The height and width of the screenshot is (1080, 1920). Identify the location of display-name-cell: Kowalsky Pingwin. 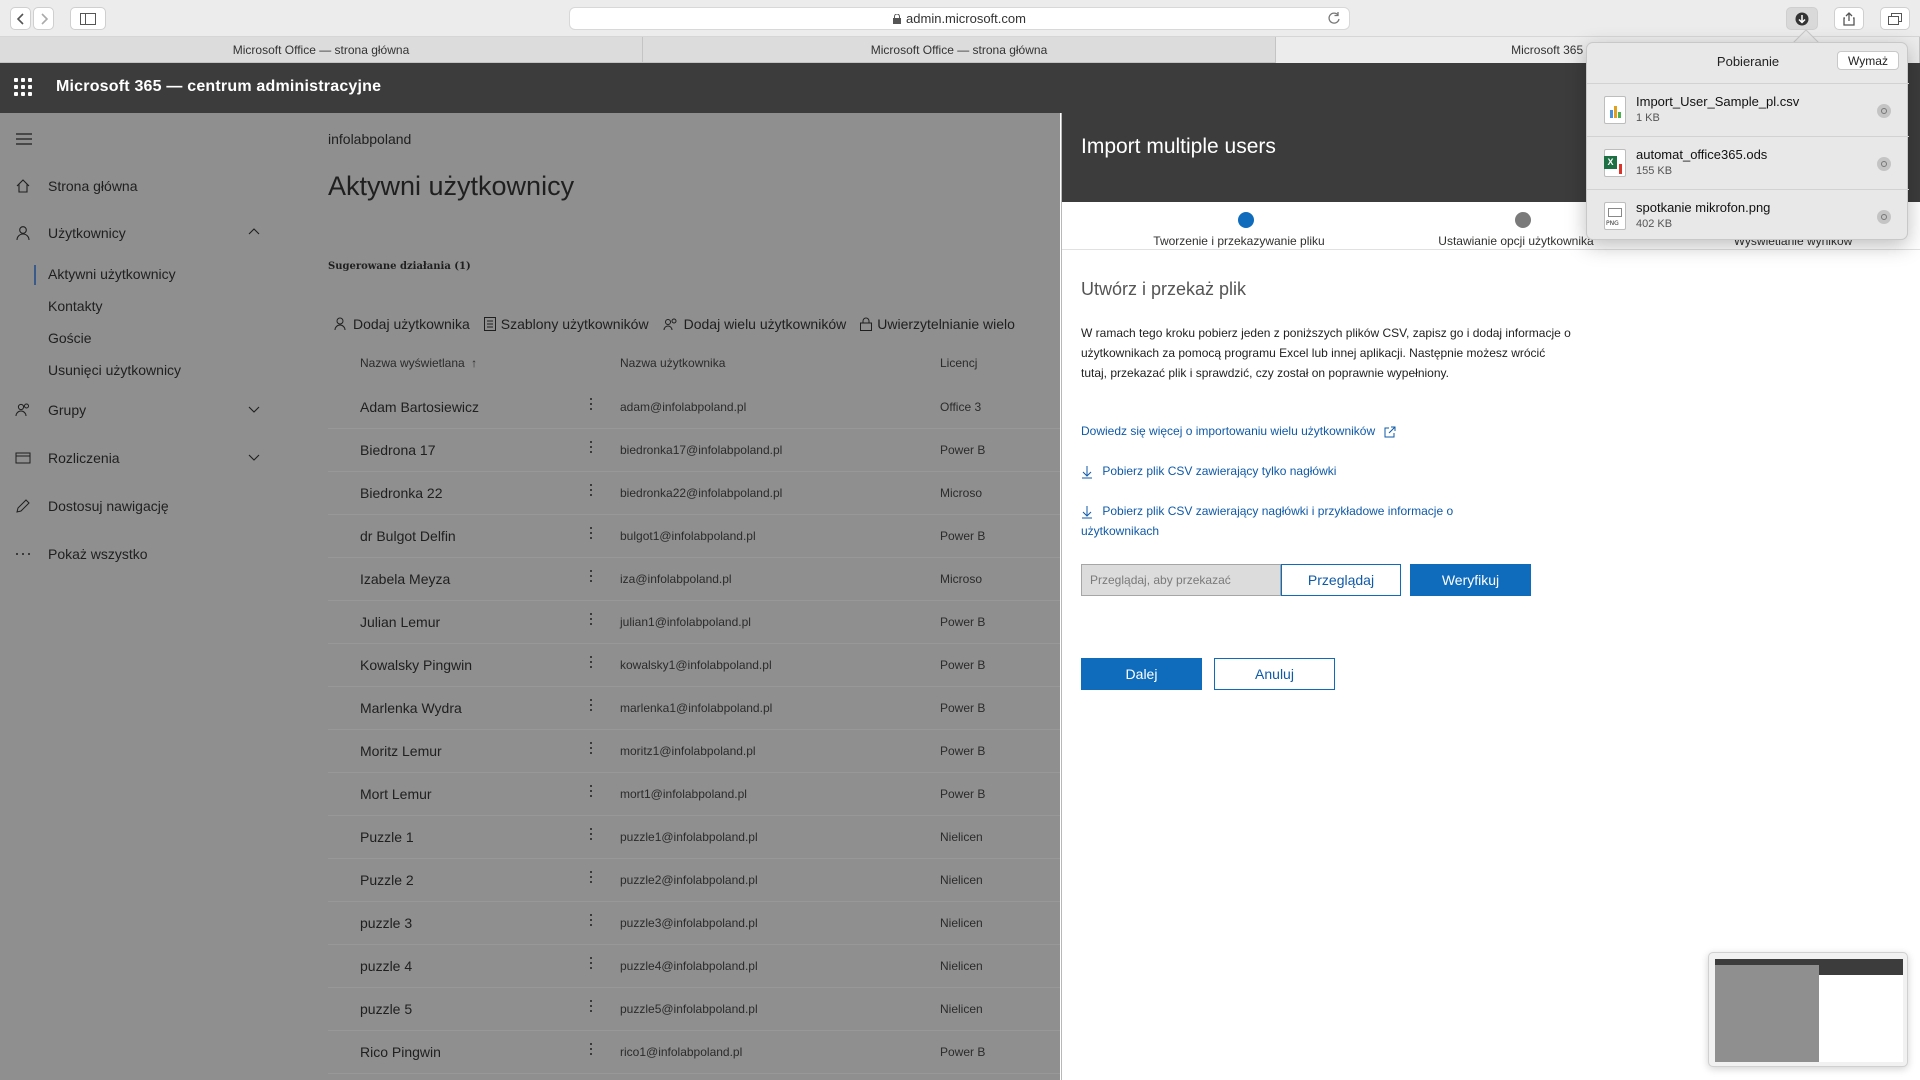
(416, 665).